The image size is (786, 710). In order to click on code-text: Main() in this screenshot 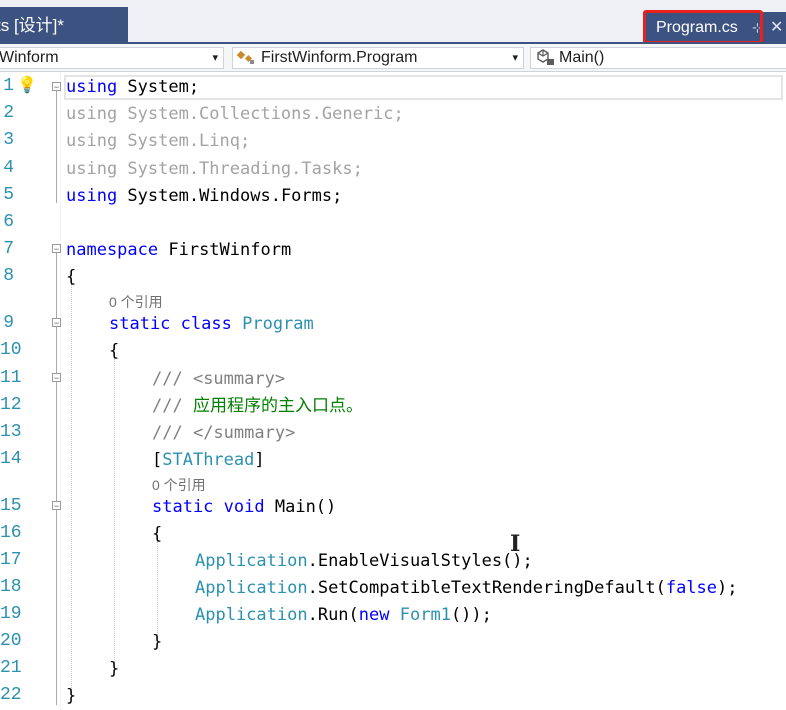, I will do `click(300, 507)`.